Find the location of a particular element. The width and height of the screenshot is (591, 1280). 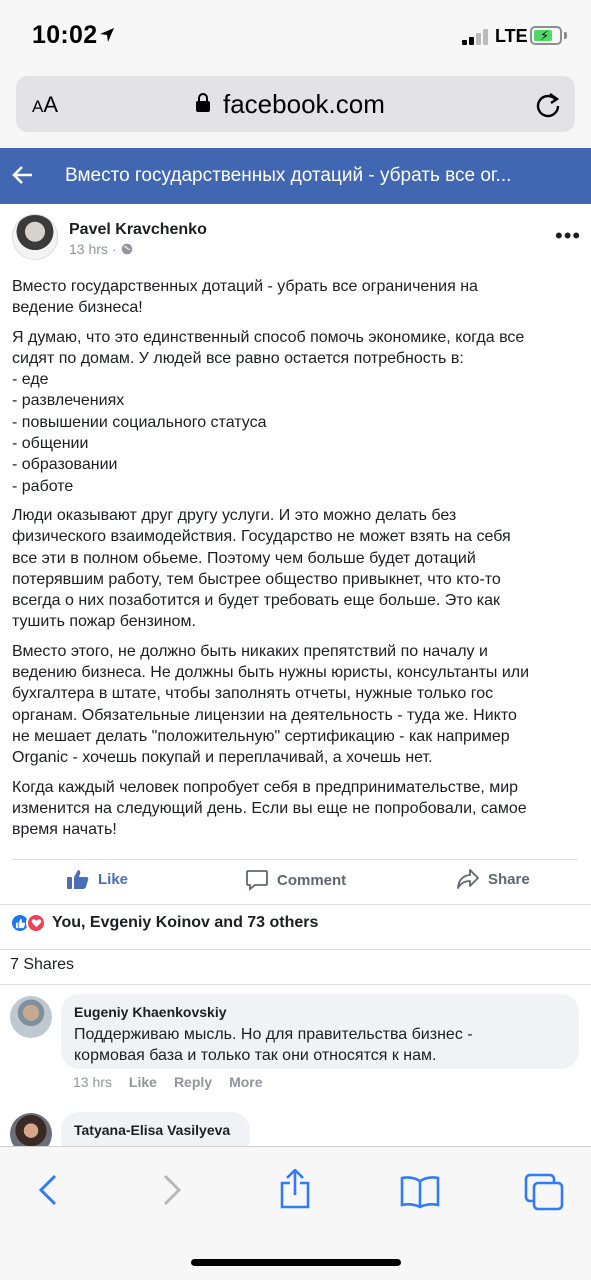

text-size-button: AA is located at coordinates (45, 105).